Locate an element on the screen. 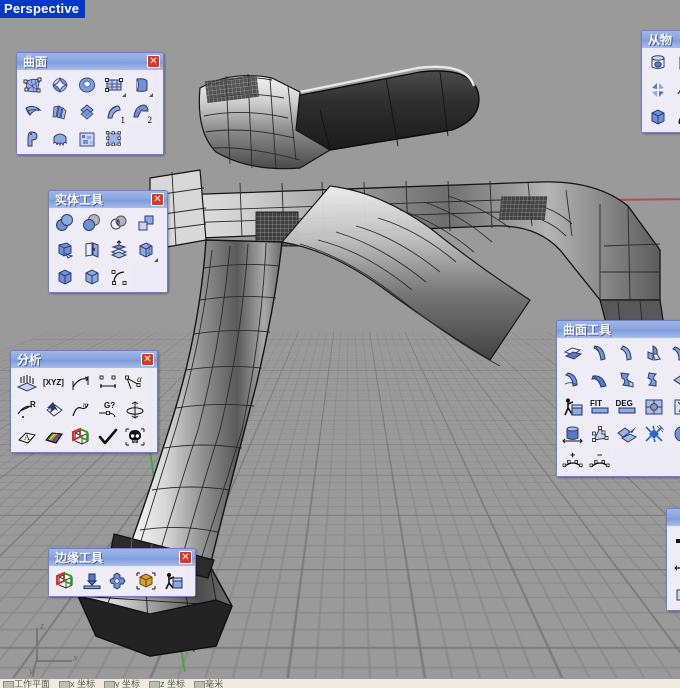 Image resolution: width=680 pixels, height=688 pixels. analysis-geometric-continuity-icon: G? is located at coordinates (107, 410).